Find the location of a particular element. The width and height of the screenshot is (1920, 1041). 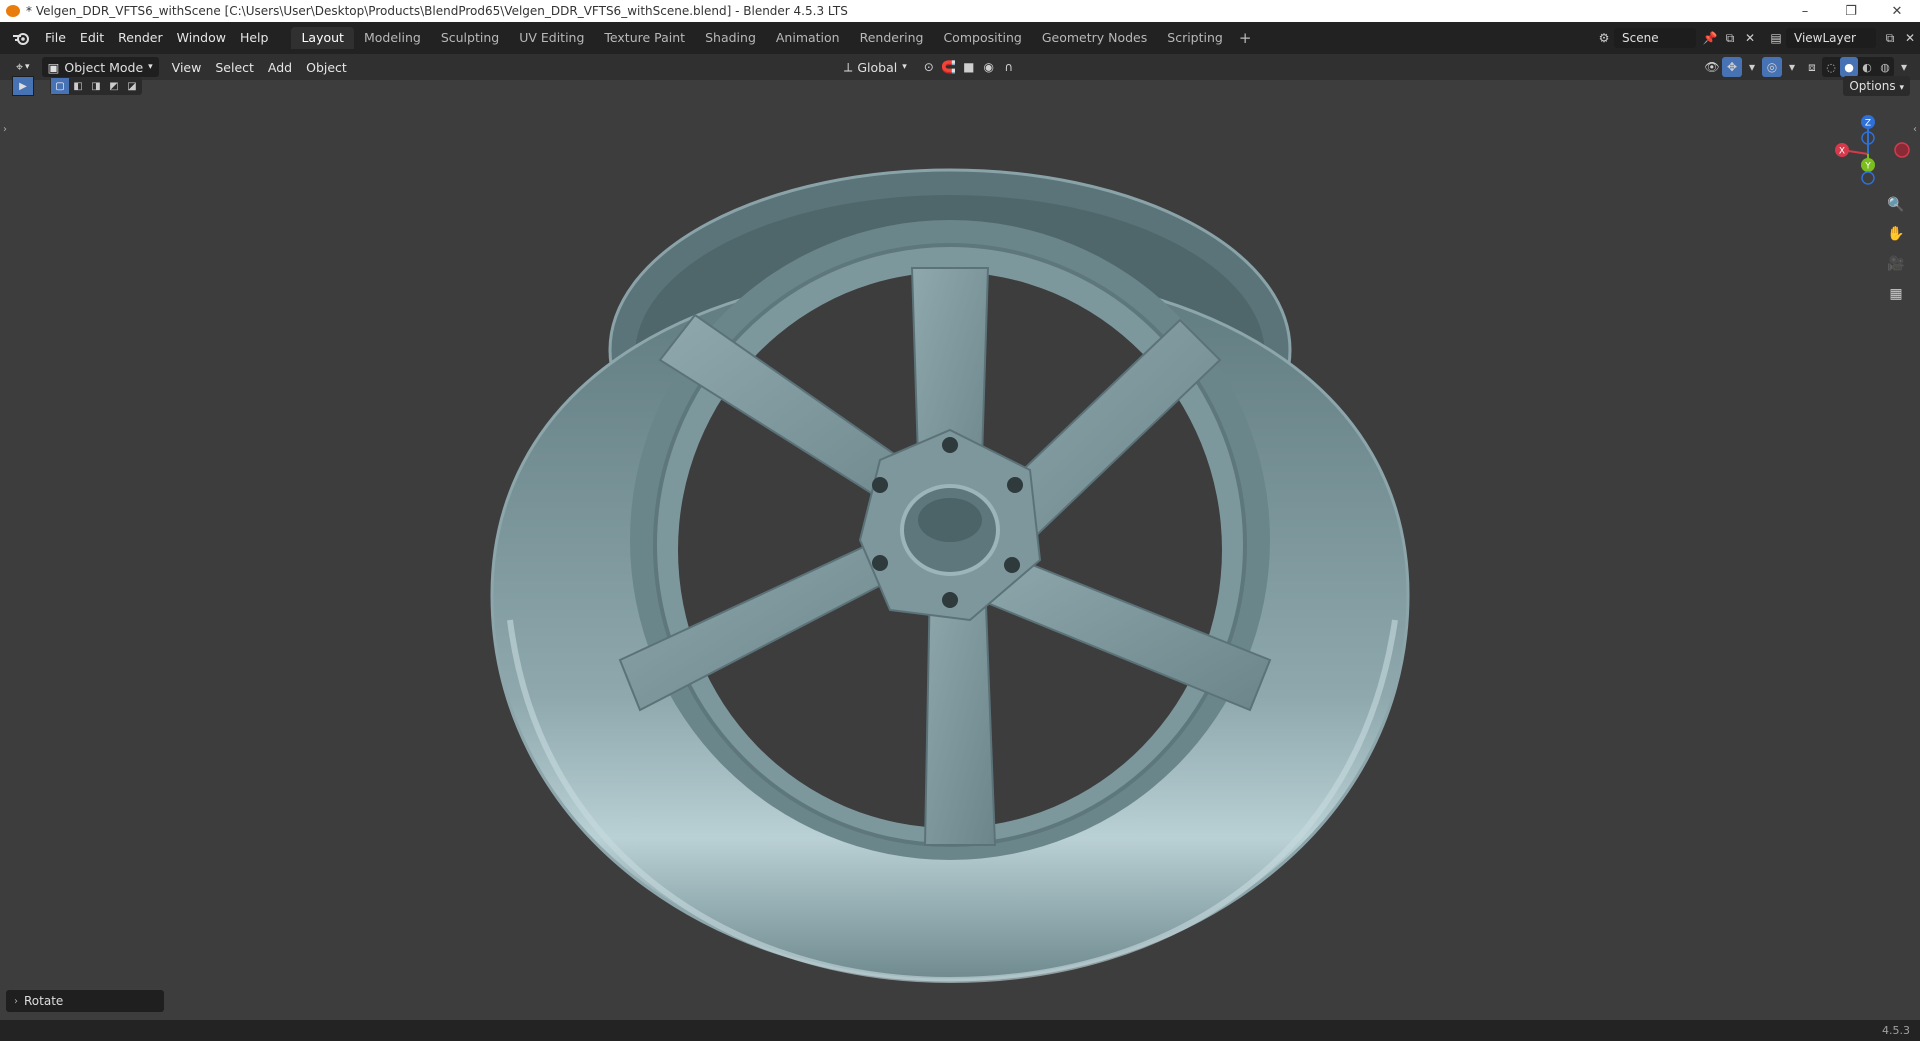

menu-render: Render is located at coordinates (140, 38).